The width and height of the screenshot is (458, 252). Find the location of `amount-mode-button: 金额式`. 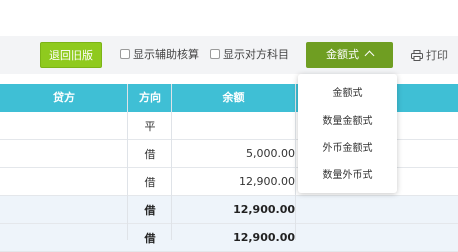

amount-mode-button: 金额式 is located at coordinates (349, 55).